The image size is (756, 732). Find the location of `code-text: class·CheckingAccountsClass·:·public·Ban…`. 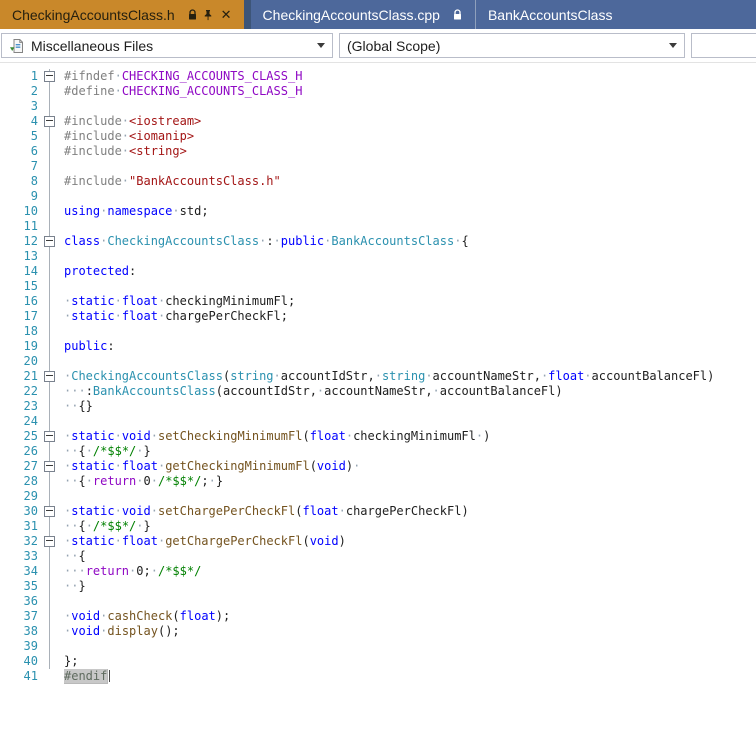

code-text: class·CheckingAccountsClass·:·public·Ban… is located at coordinates (410, 241).